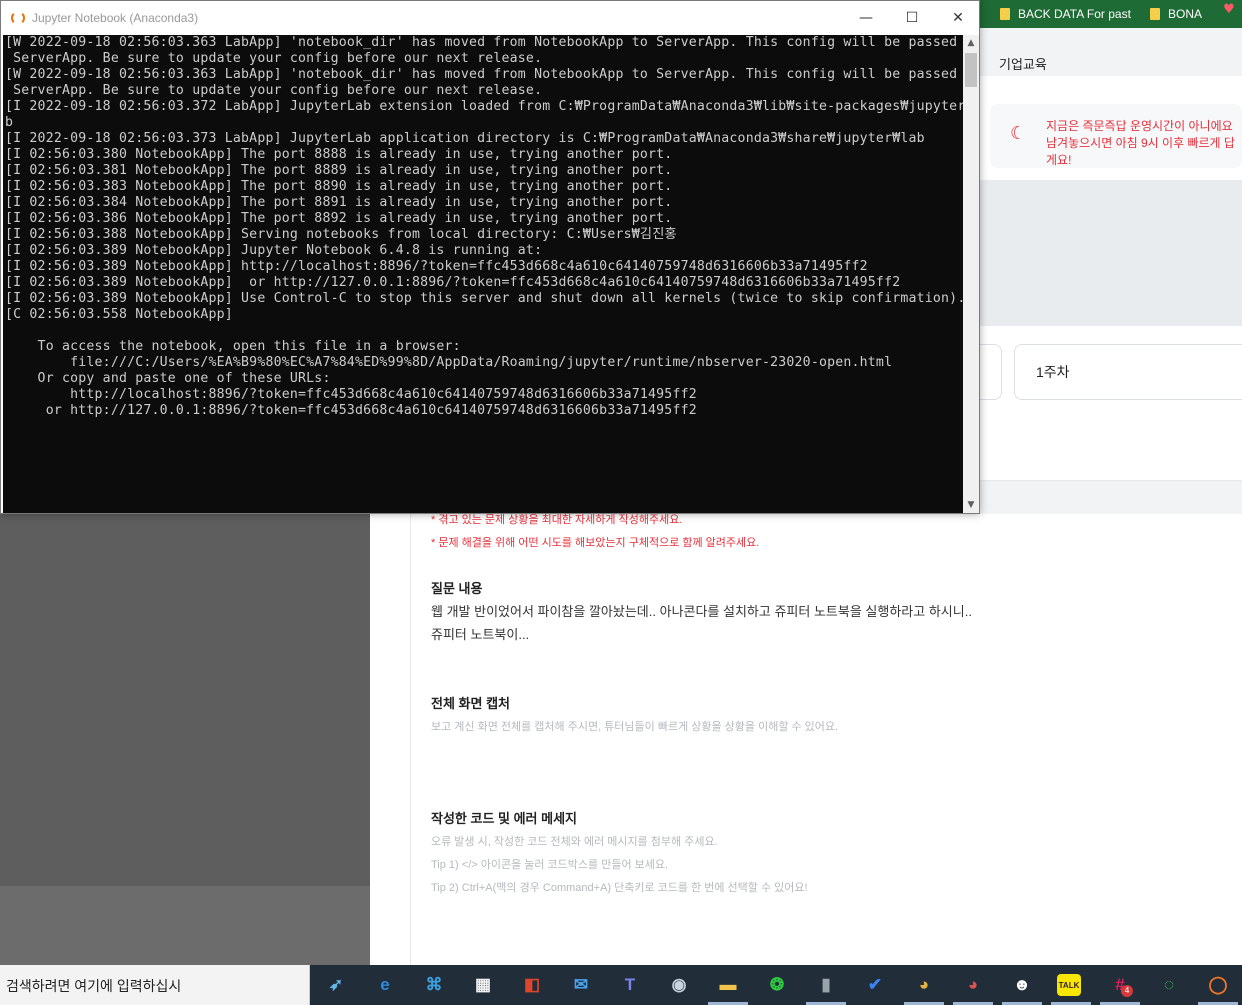 The height and width of the screenshot is (1005, 1242). What do you see at coordinates (185, 700) in the screenshot?
I see `desktop-area` at bounding box center [185, 700].